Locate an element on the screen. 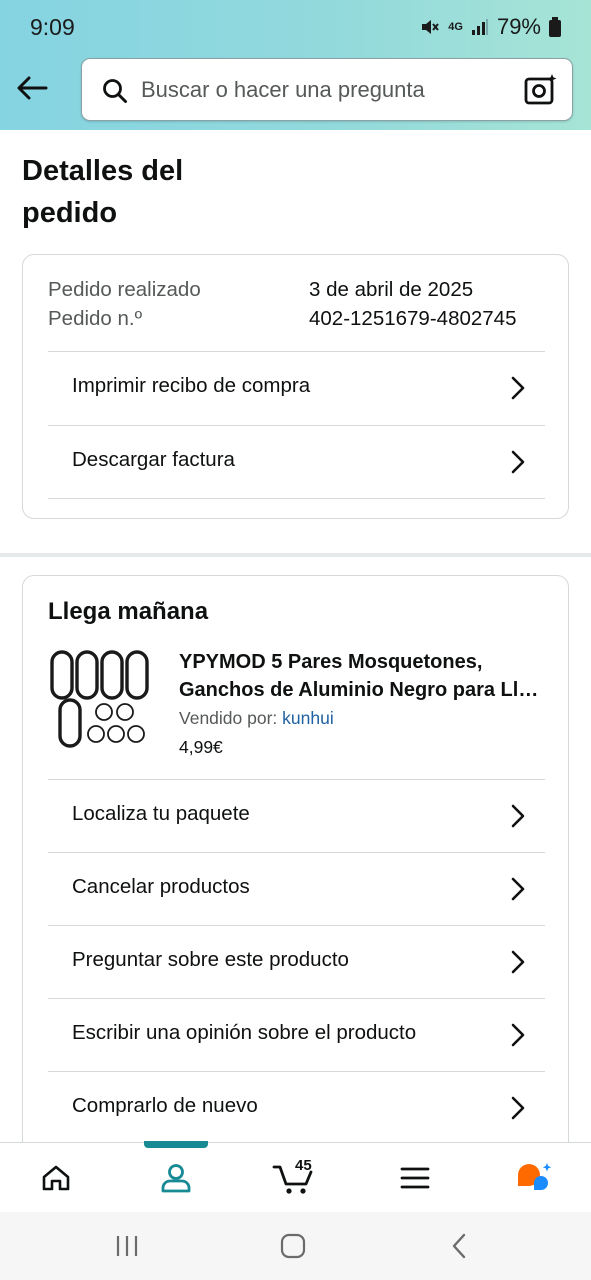 The height and width of the screenshot is (1280, 591). network-type: 4G is located at coordinates (455, 26).